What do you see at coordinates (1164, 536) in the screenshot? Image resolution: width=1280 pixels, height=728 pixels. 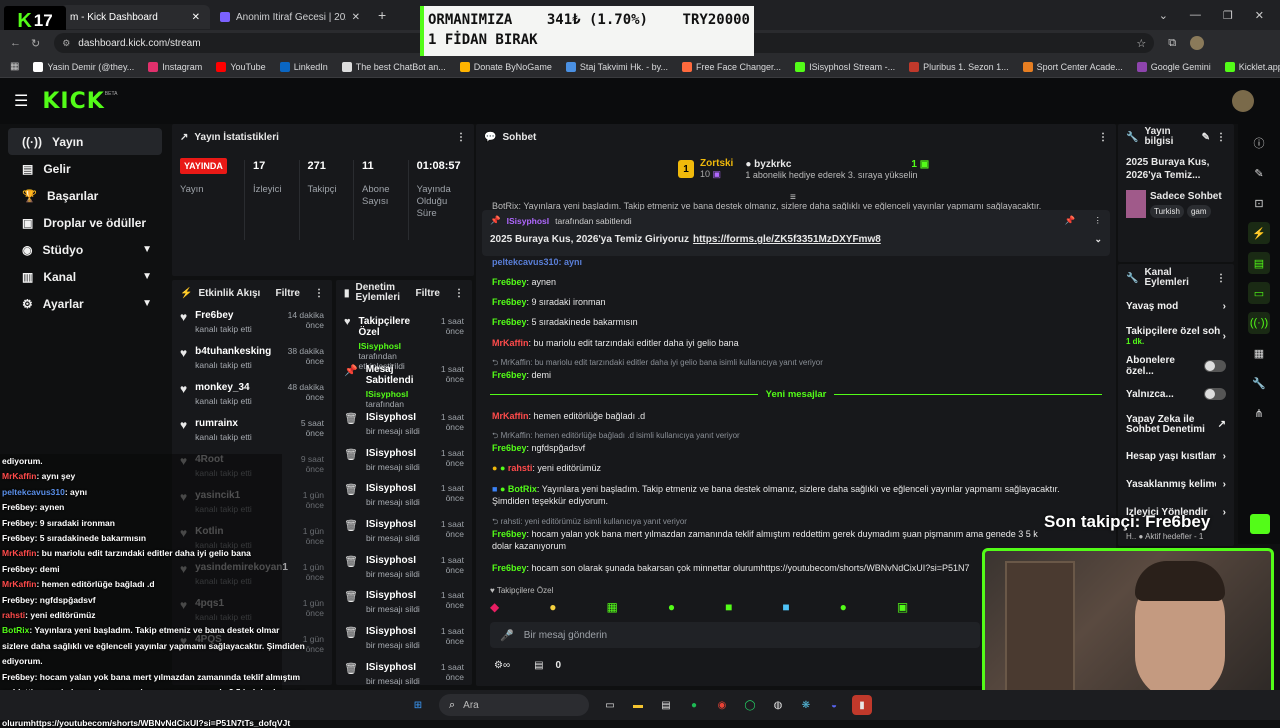 I see `active-goals: H.. ● Aktif hedefler - 1` at bounding box center [1164, 536].